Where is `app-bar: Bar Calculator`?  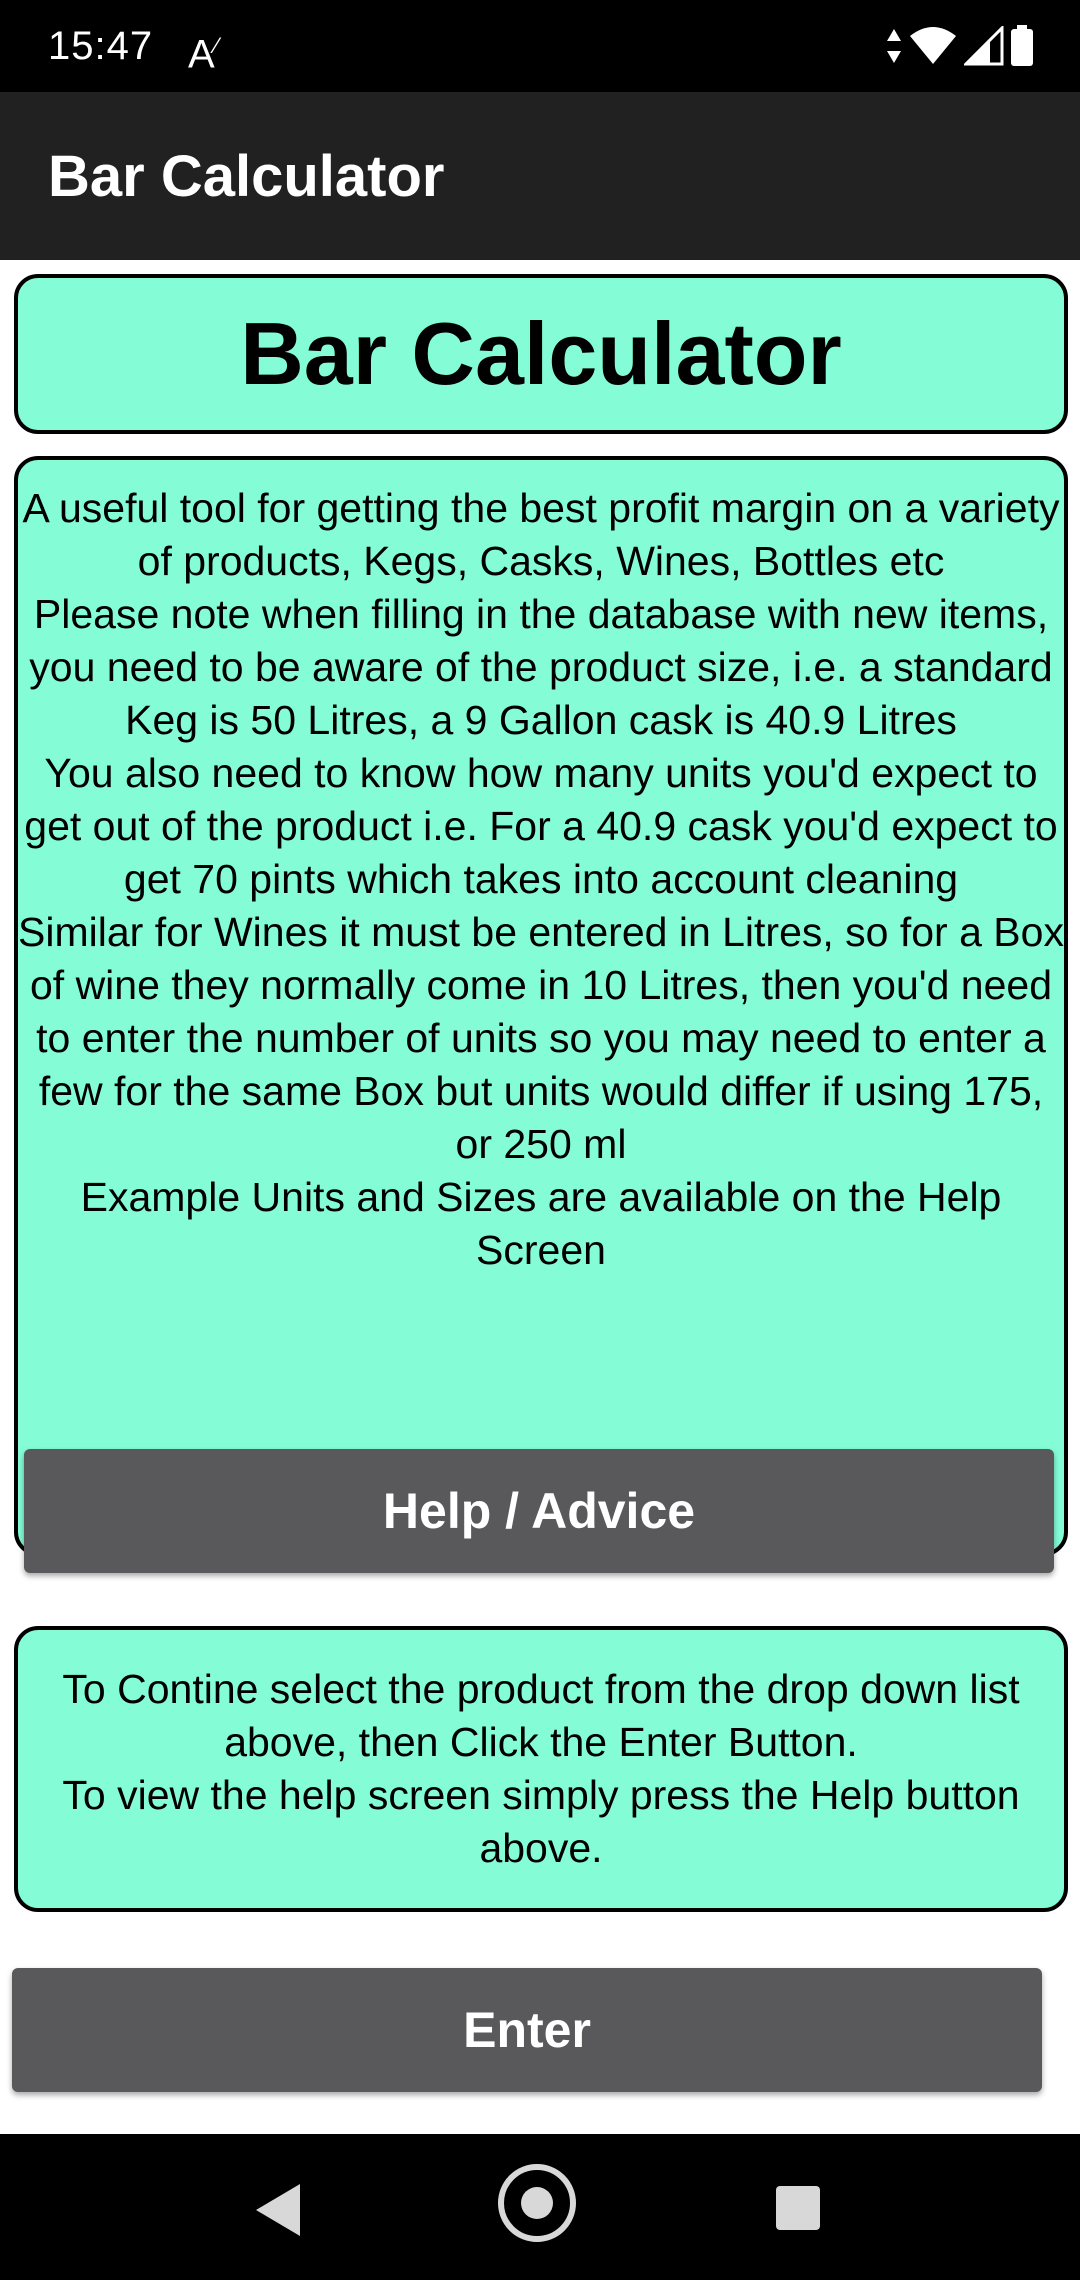
app-bar: Bar Calculator is located at coordinates (540, 176).